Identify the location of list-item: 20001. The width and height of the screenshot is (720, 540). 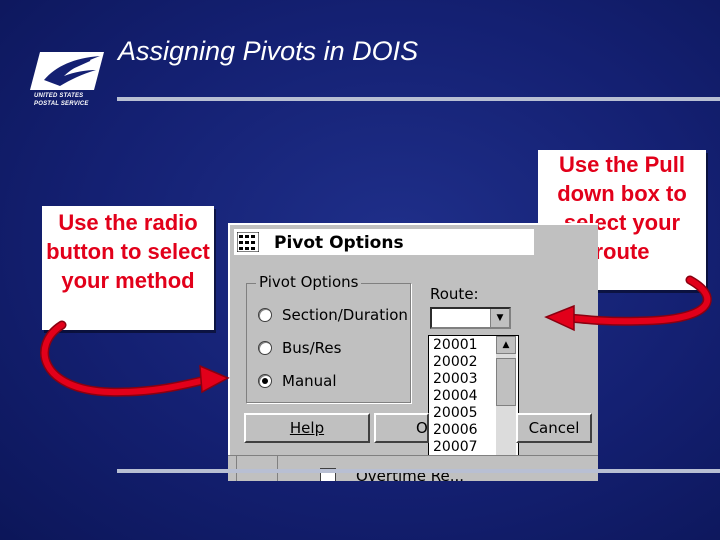
(455, 345).